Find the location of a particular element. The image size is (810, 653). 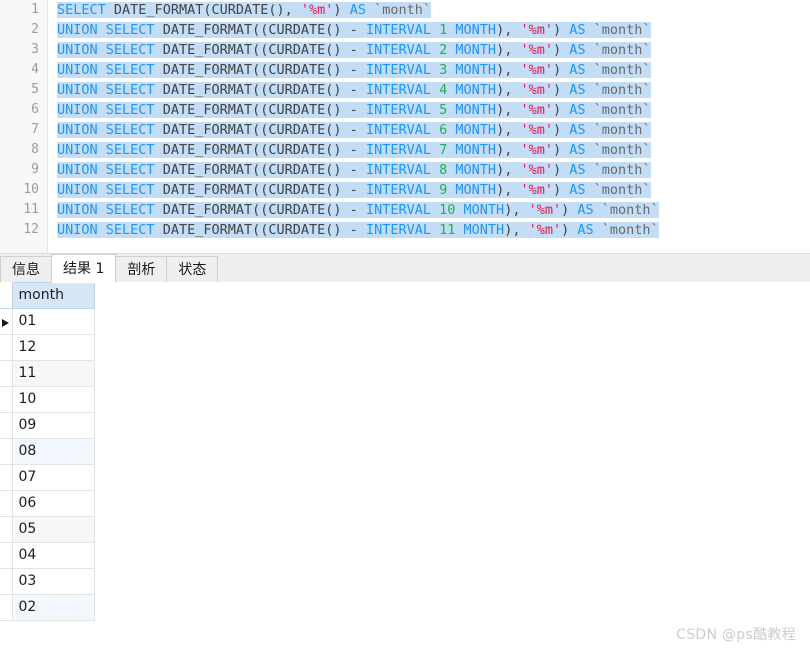

result-grid-header: month is located at coordinates (47, 295).